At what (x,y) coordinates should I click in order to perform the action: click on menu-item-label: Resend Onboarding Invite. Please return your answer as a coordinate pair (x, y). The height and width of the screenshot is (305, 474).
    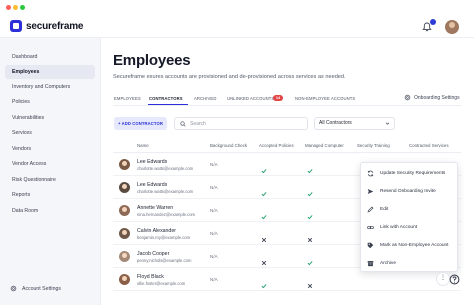
    Looking at the image, I should click on (408, 191).